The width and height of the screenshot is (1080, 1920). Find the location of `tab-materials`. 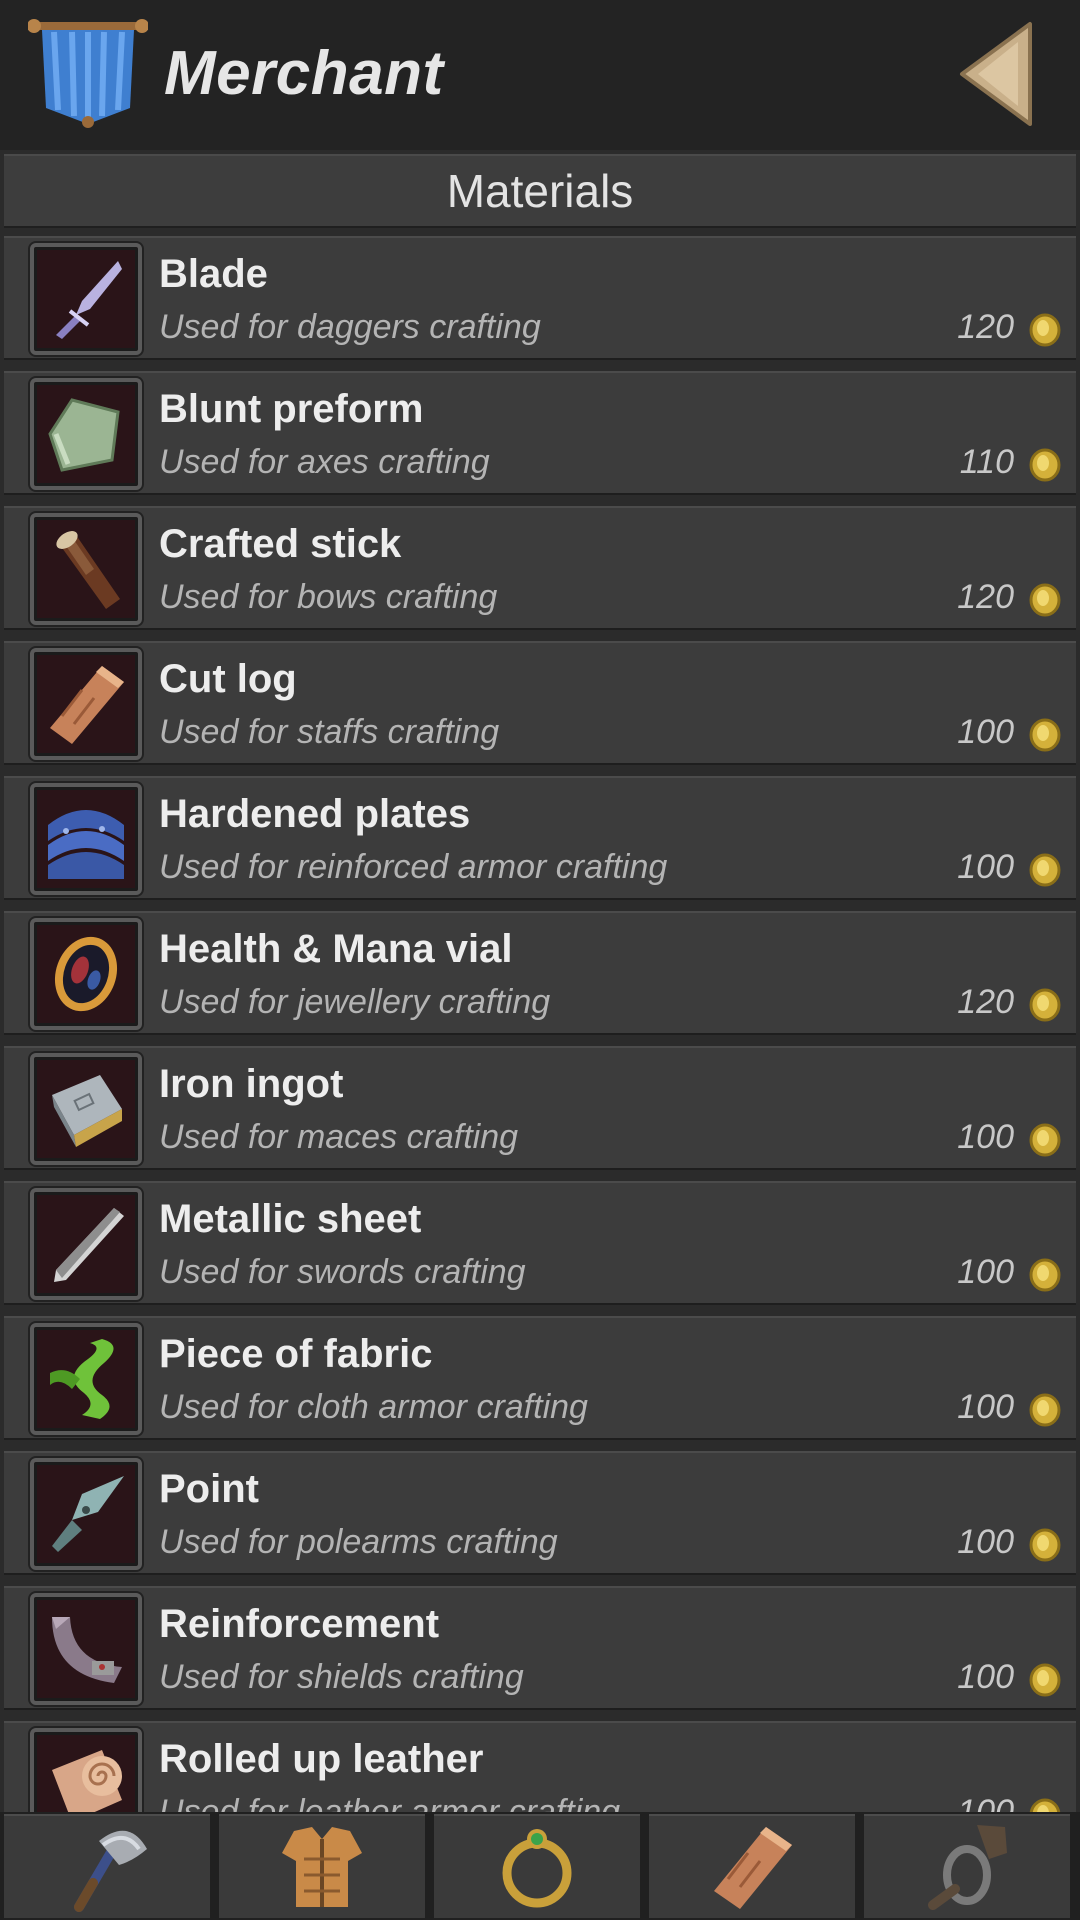

tab-materials is located at coordinates (752, 1866).